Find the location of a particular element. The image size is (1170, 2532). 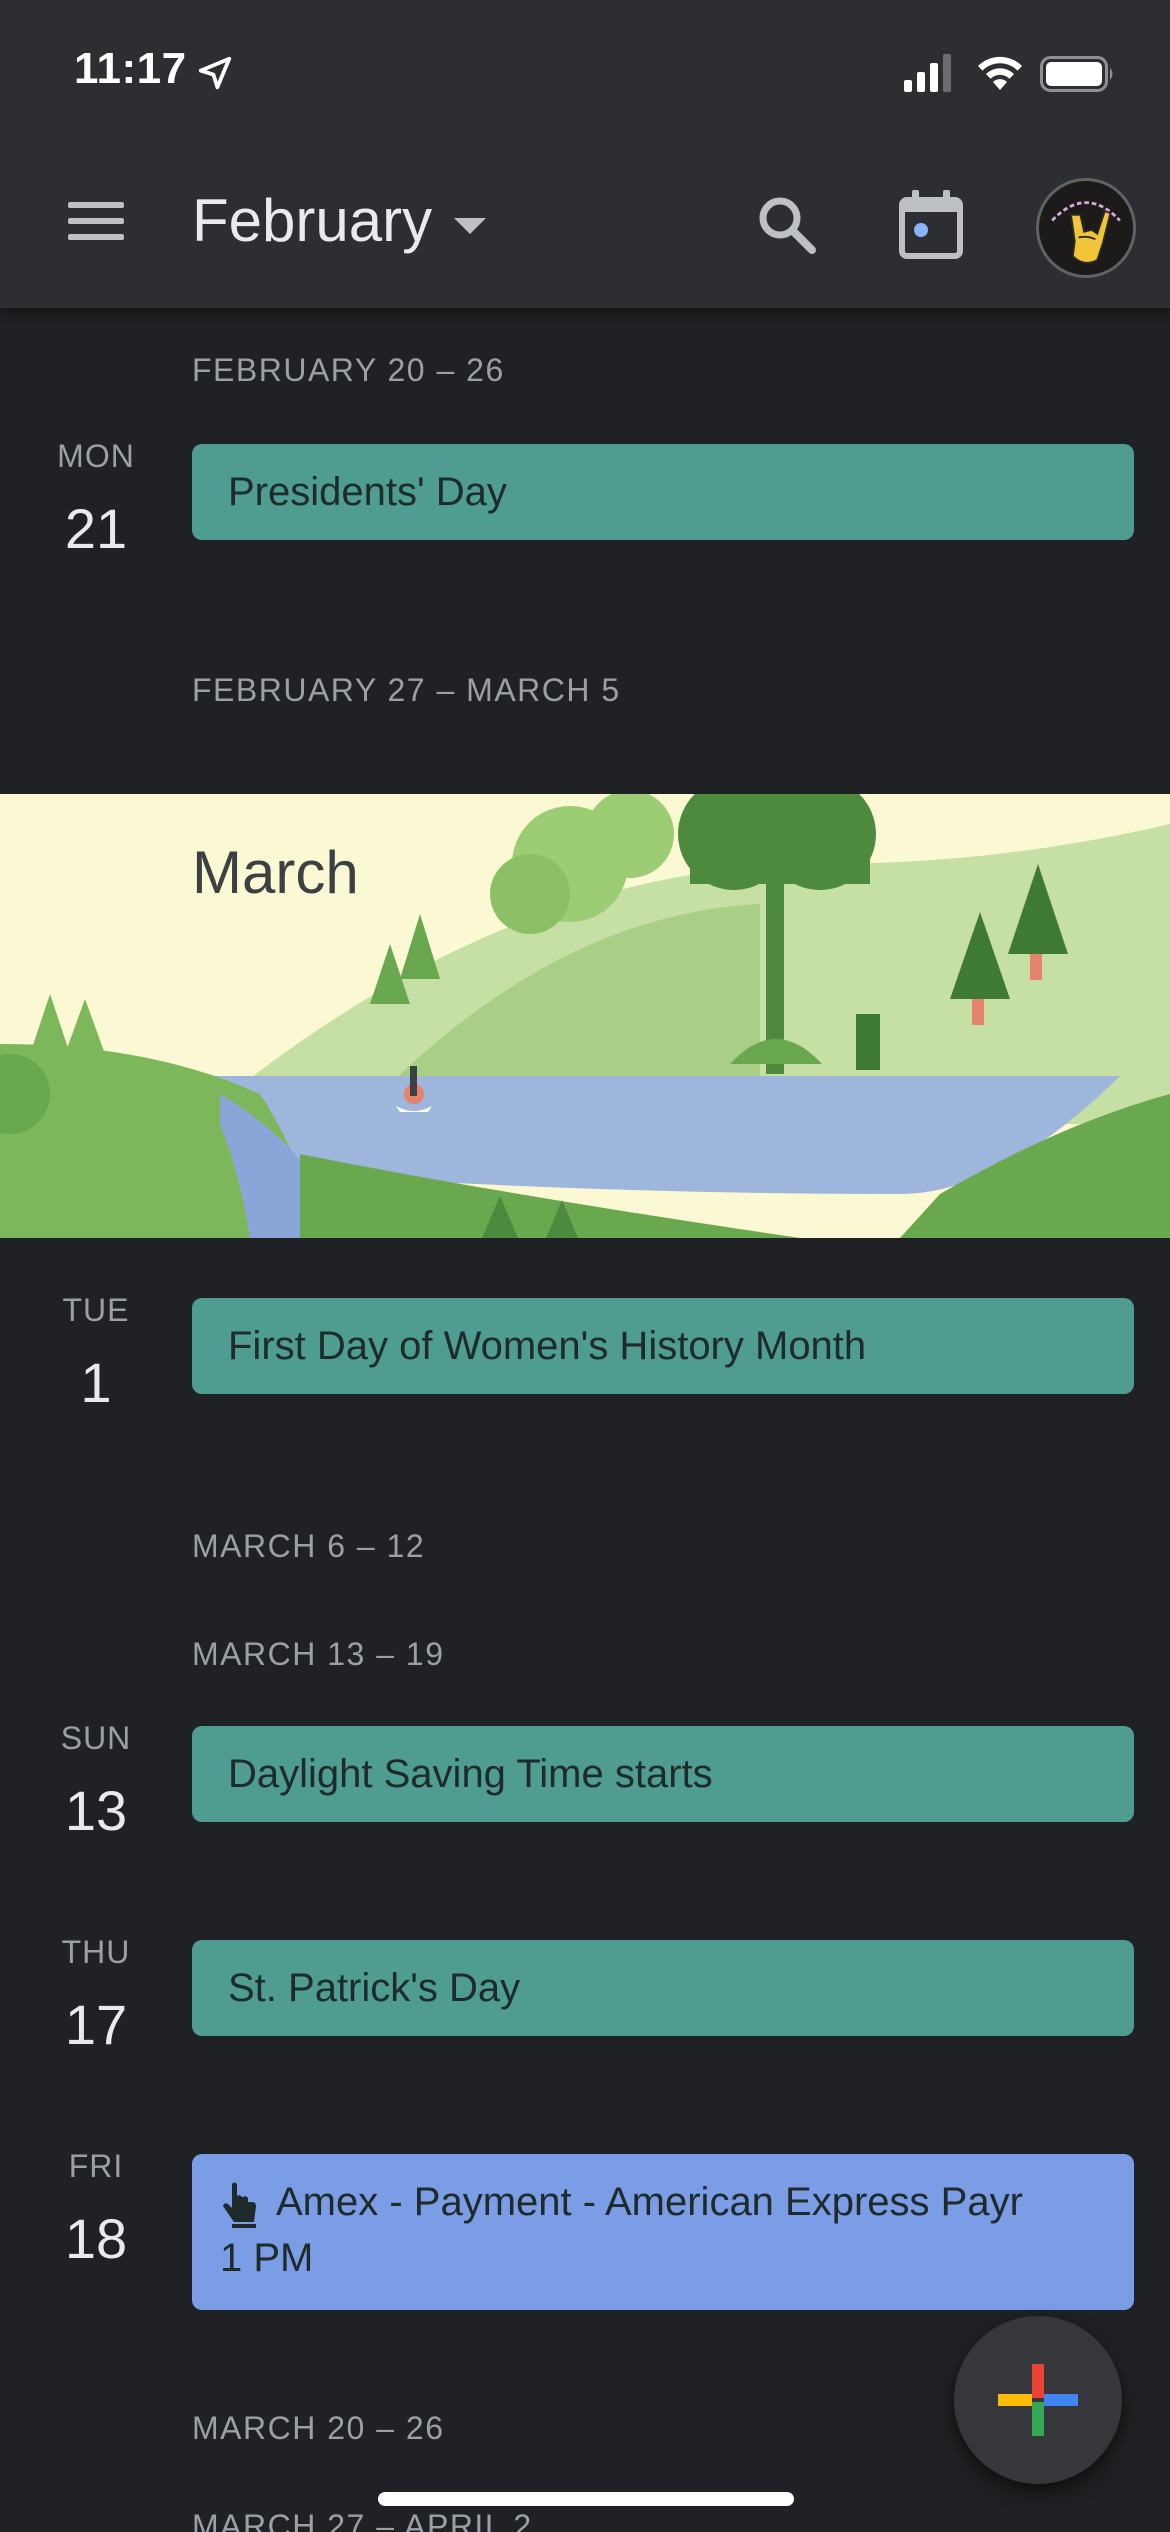

day-number: 13 is located at coordinates (96, 1810).